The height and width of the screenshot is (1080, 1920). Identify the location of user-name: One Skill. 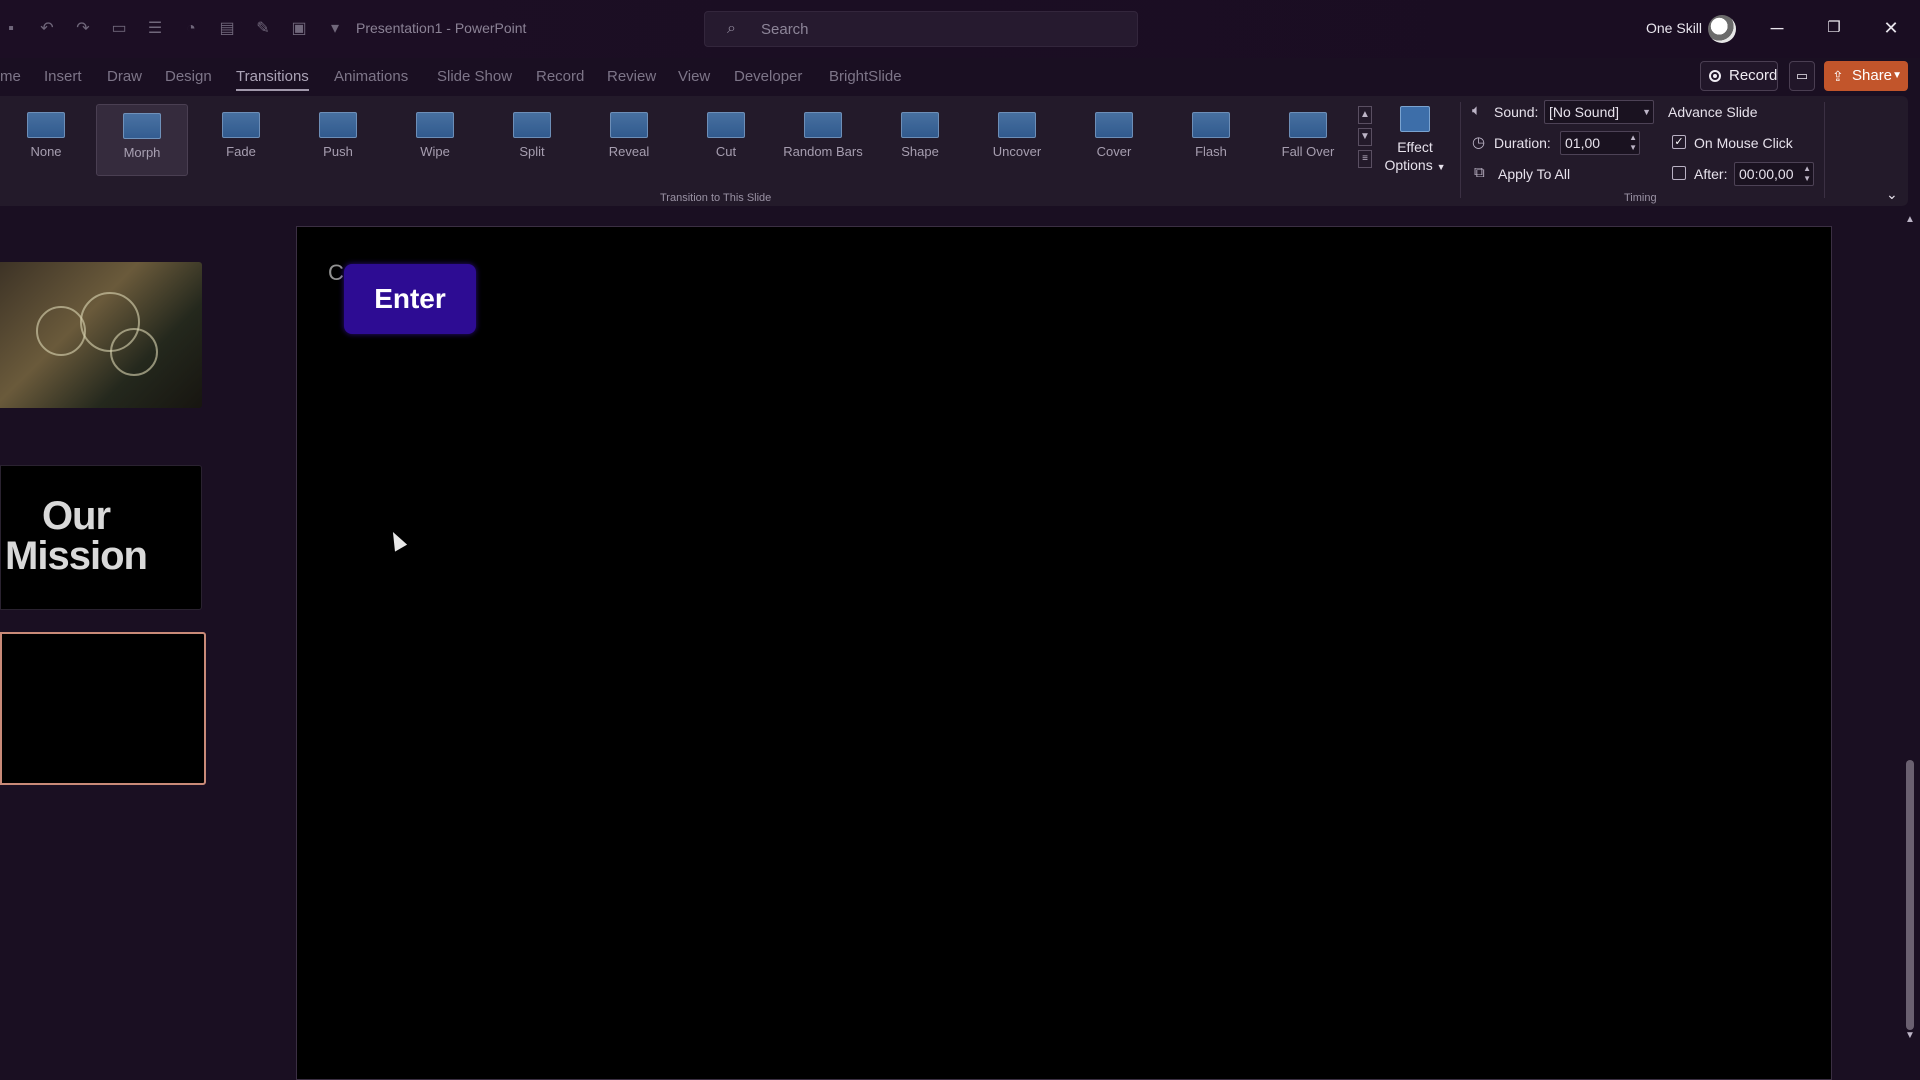
(1674, 28).